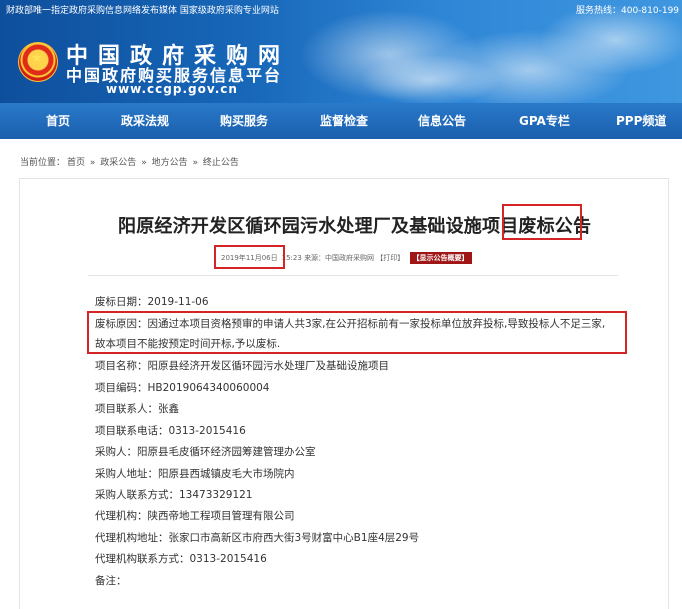  What do you see at coordinates (249, 257) in the screenshot?
I see `annotation-box-date` at bounding box center [249, 257].